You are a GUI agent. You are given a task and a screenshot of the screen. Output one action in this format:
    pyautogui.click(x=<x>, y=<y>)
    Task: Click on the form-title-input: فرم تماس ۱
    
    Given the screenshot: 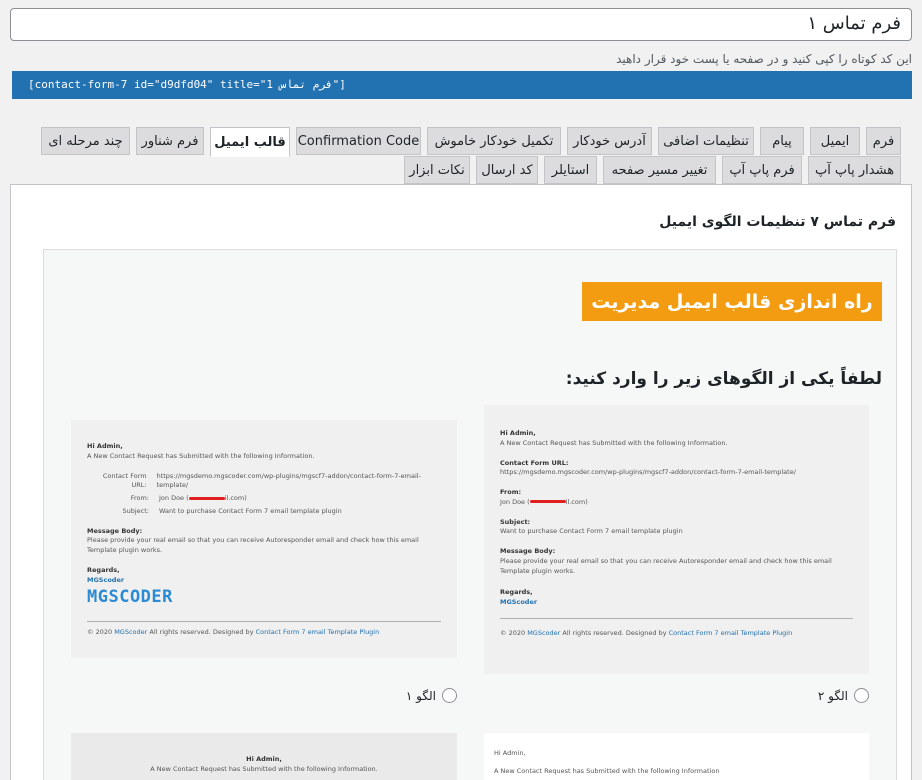 What is the action you would take?
    pyautogui.click(x=461, y=24)
    